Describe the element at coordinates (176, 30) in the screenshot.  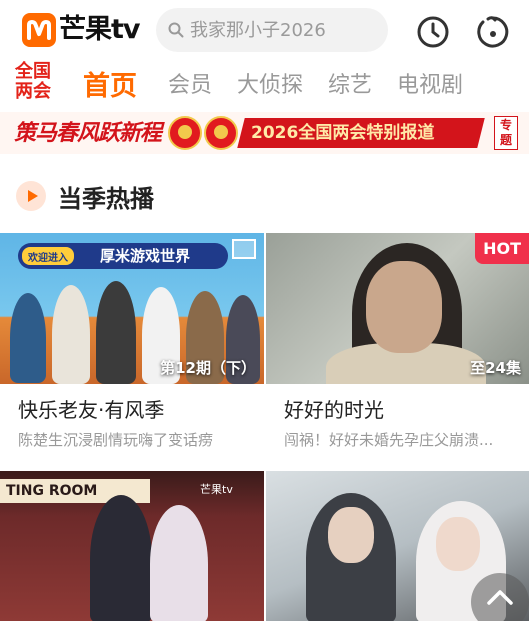
I see `search-icon` at that location.